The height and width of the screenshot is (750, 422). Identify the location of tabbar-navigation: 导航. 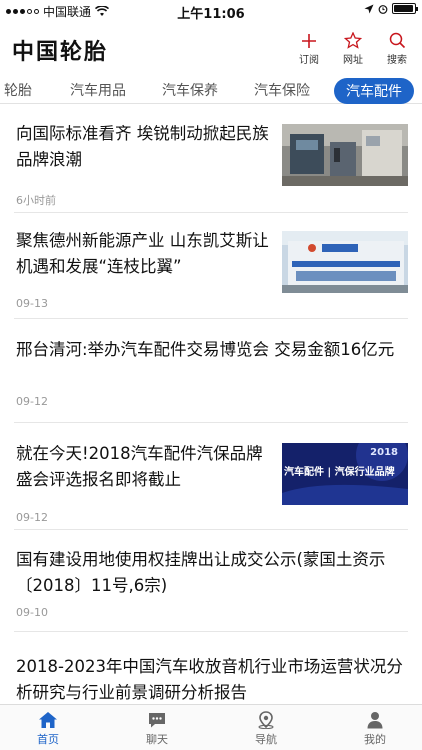
(266, 729).